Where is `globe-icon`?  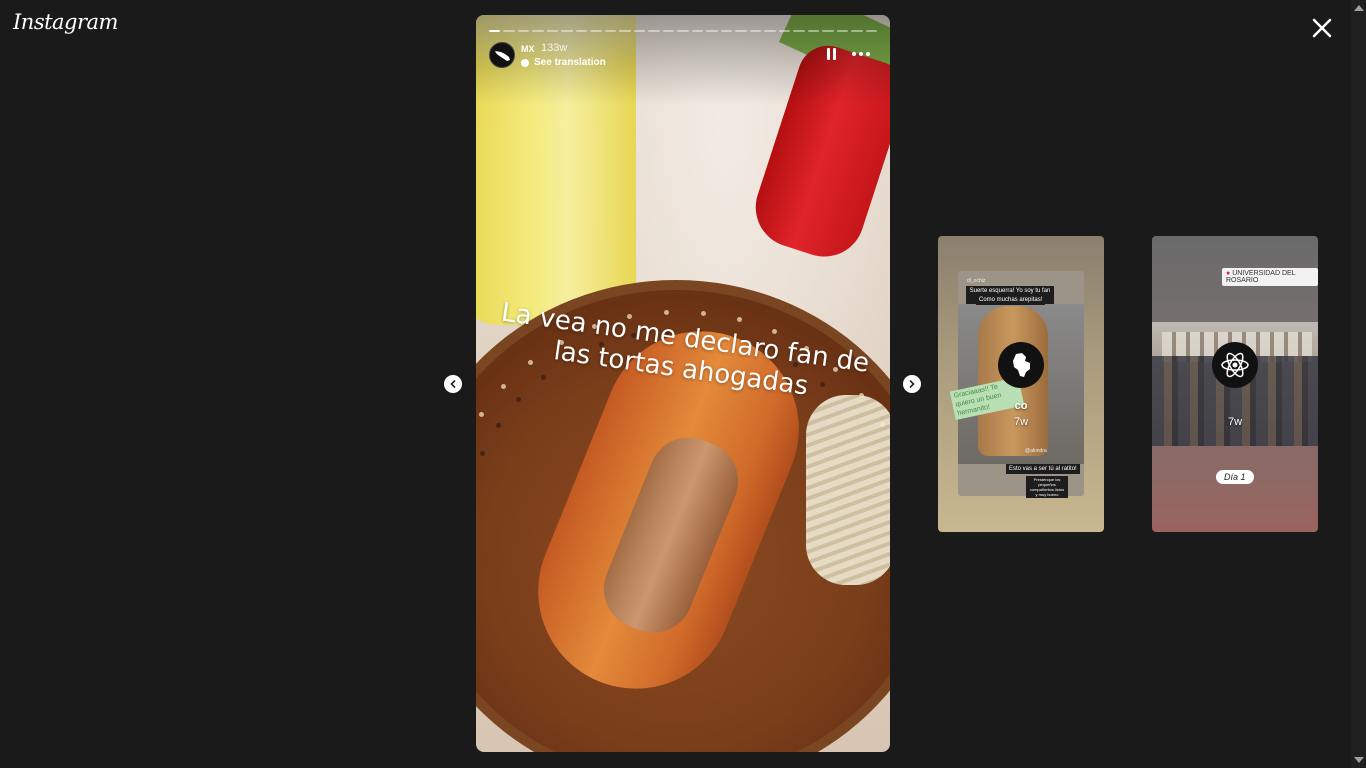 globe-icon is located at coordinates (525, 62).